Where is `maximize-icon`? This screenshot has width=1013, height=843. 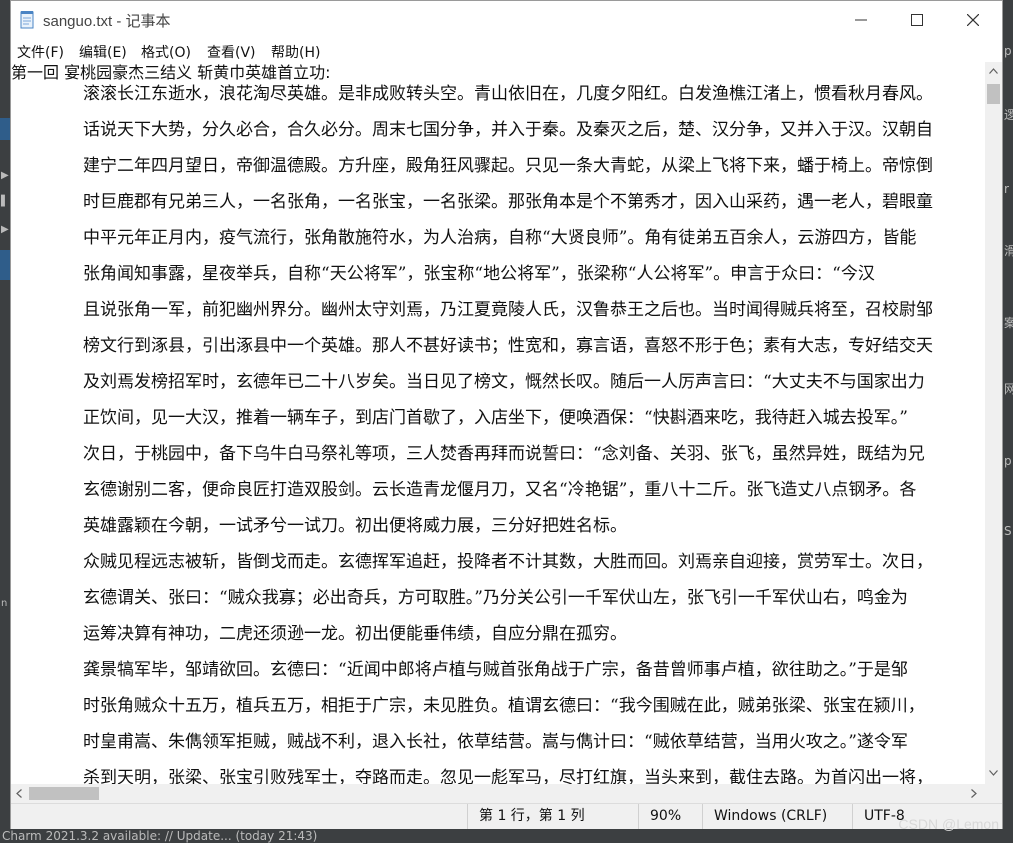
maximize-icon is located at coordinates (917, 20).